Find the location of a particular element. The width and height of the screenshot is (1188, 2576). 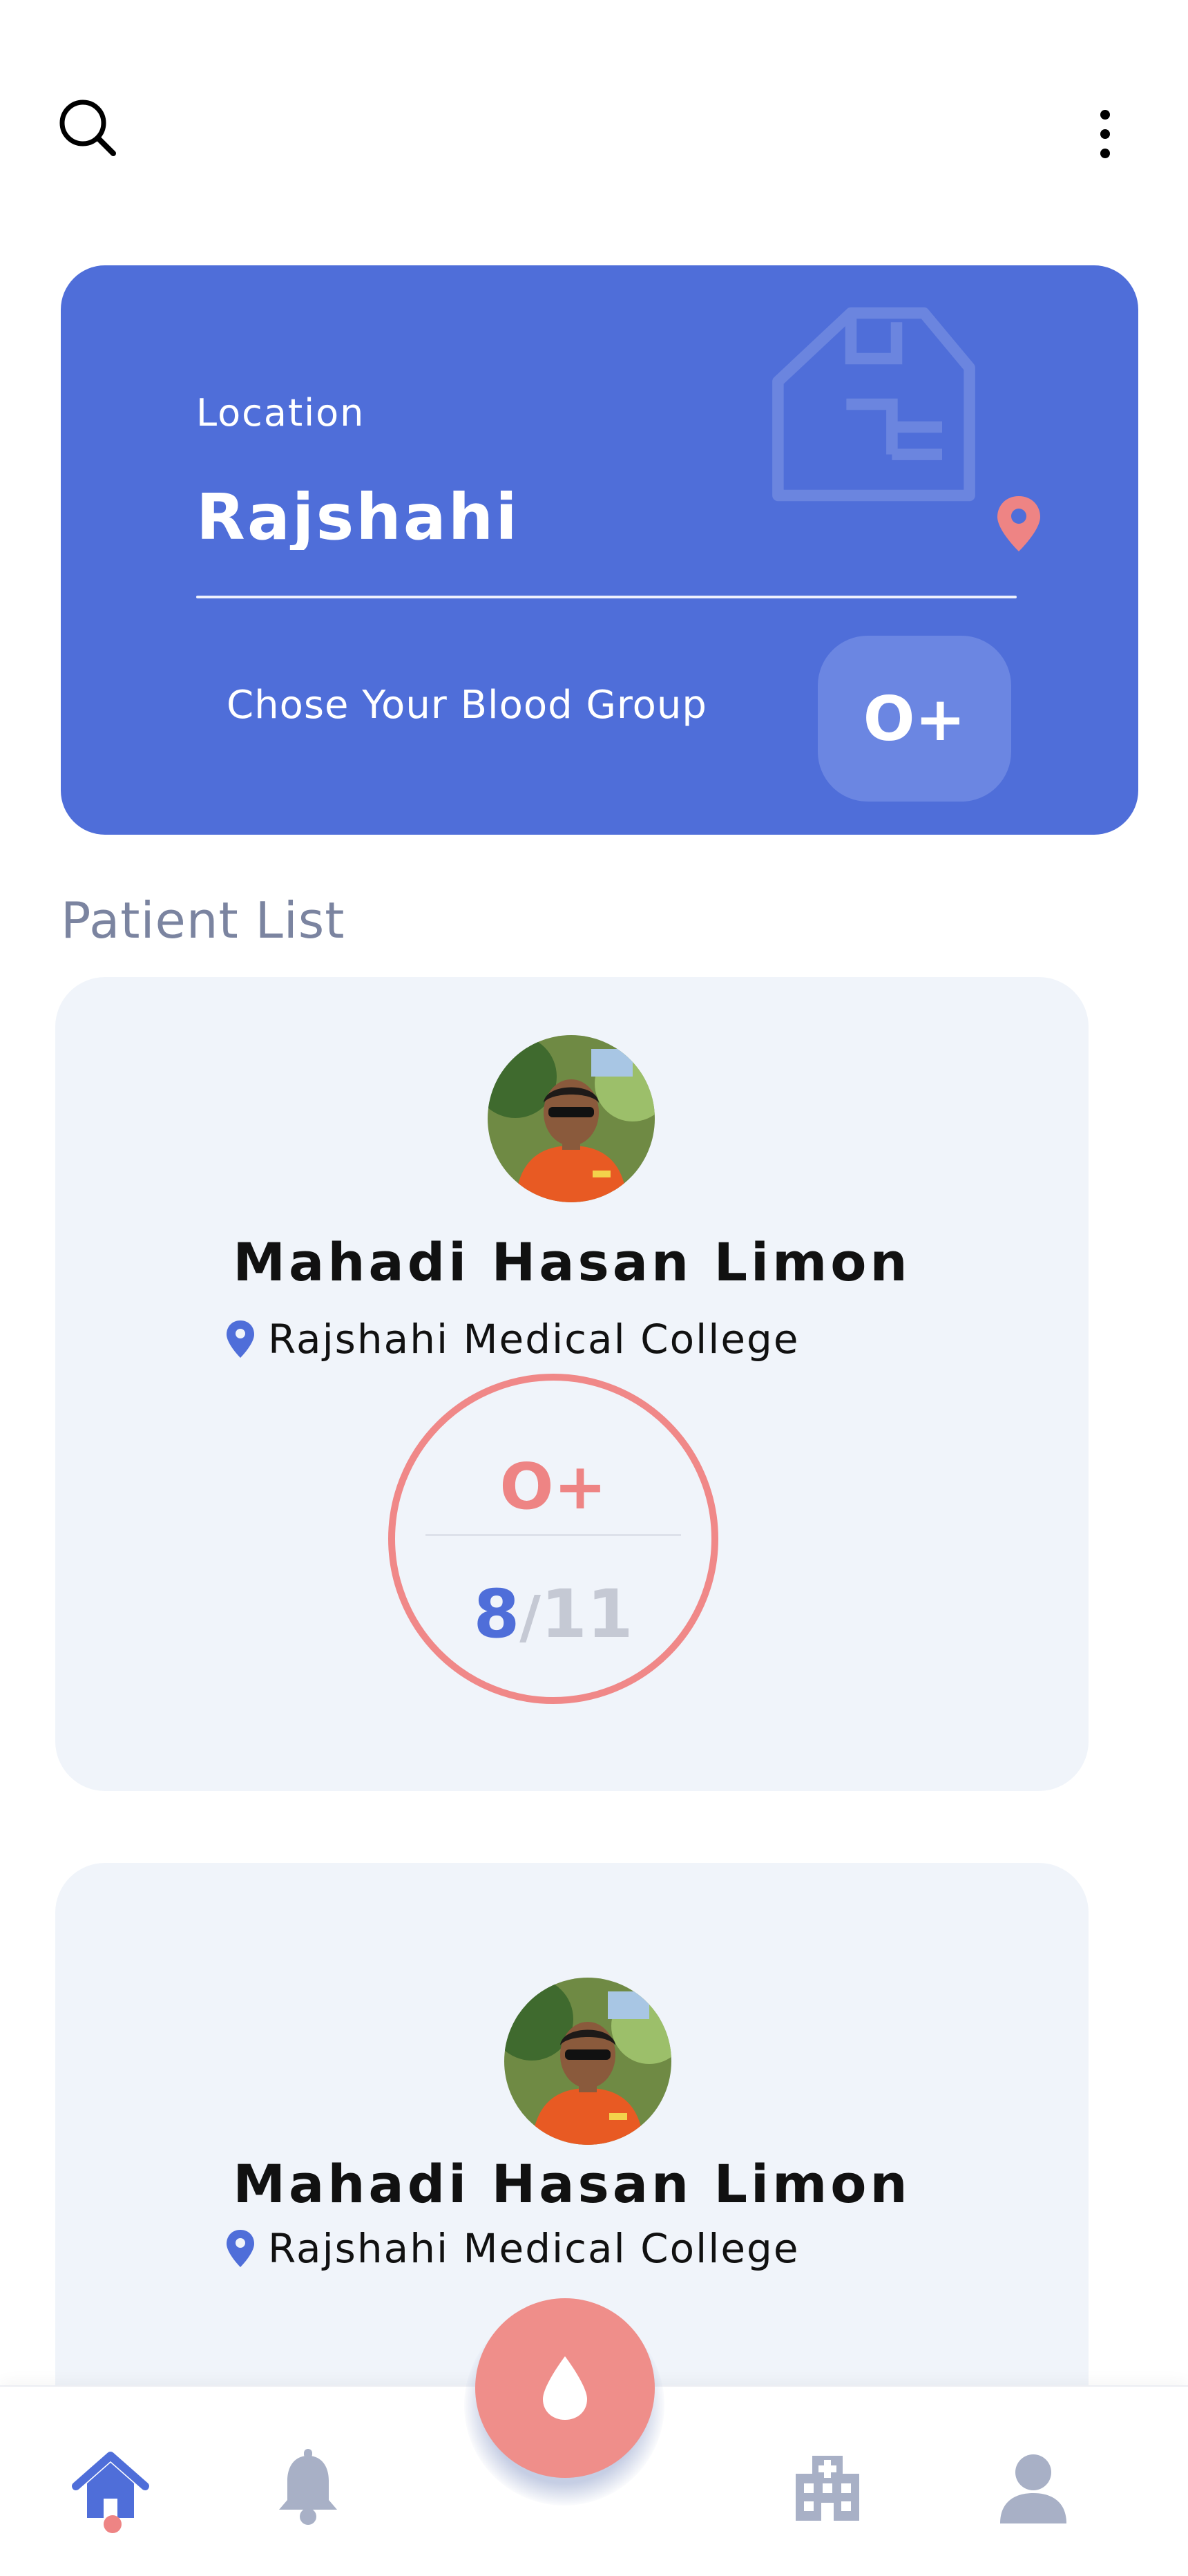

more-options-button is located at coordinates (1105, 134).